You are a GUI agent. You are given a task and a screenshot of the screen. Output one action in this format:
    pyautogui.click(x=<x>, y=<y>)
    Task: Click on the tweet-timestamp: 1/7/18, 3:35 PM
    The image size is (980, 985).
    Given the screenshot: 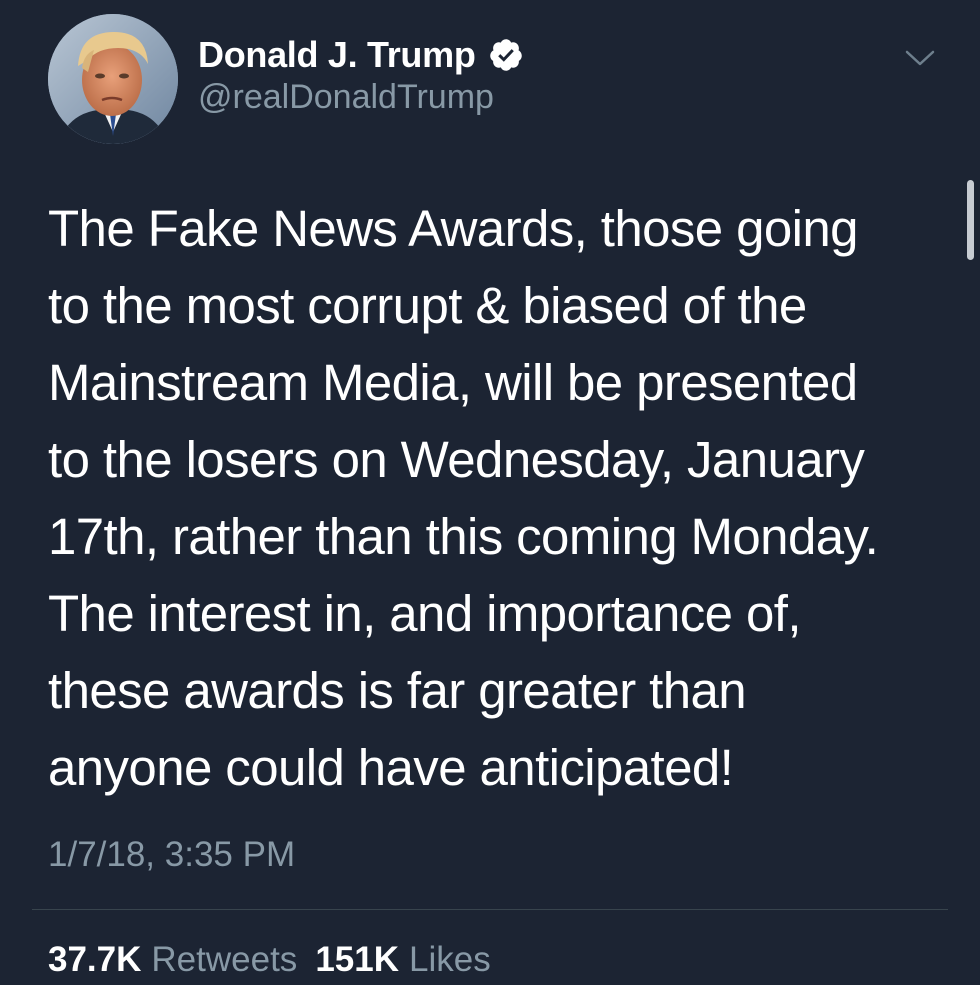 What is the action you would take?
    pyautogui.click(x=171, y=855)
    